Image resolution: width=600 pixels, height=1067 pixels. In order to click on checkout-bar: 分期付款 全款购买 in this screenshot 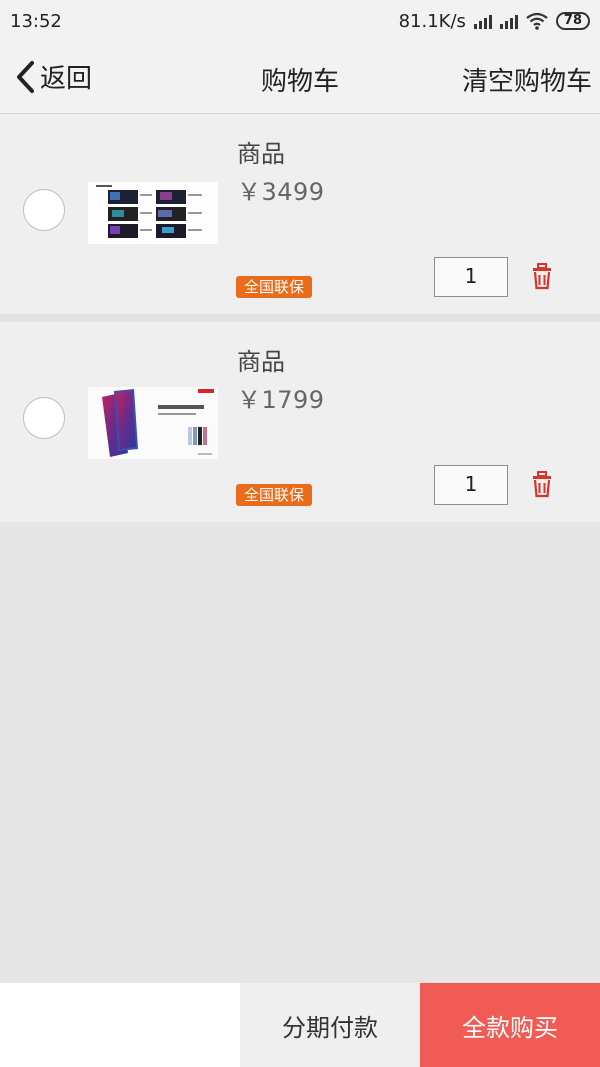, I will do `click(300, 1025)`.